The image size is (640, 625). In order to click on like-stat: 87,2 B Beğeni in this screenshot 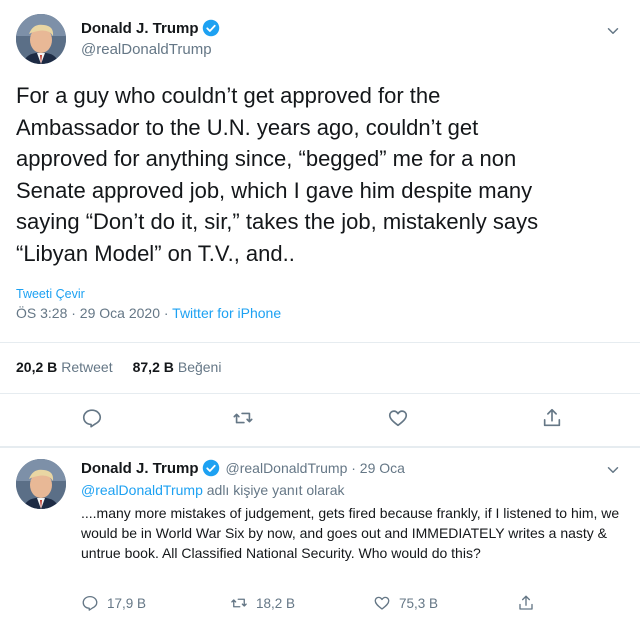, I will do `click(177, 367)`.